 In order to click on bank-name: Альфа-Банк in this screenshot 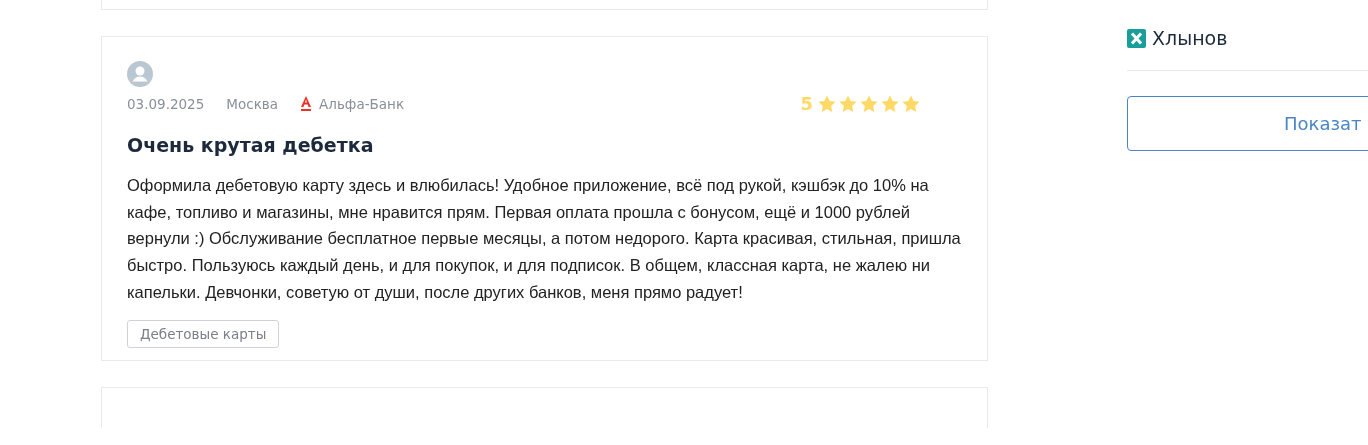, I will do `click(362, 103)`.